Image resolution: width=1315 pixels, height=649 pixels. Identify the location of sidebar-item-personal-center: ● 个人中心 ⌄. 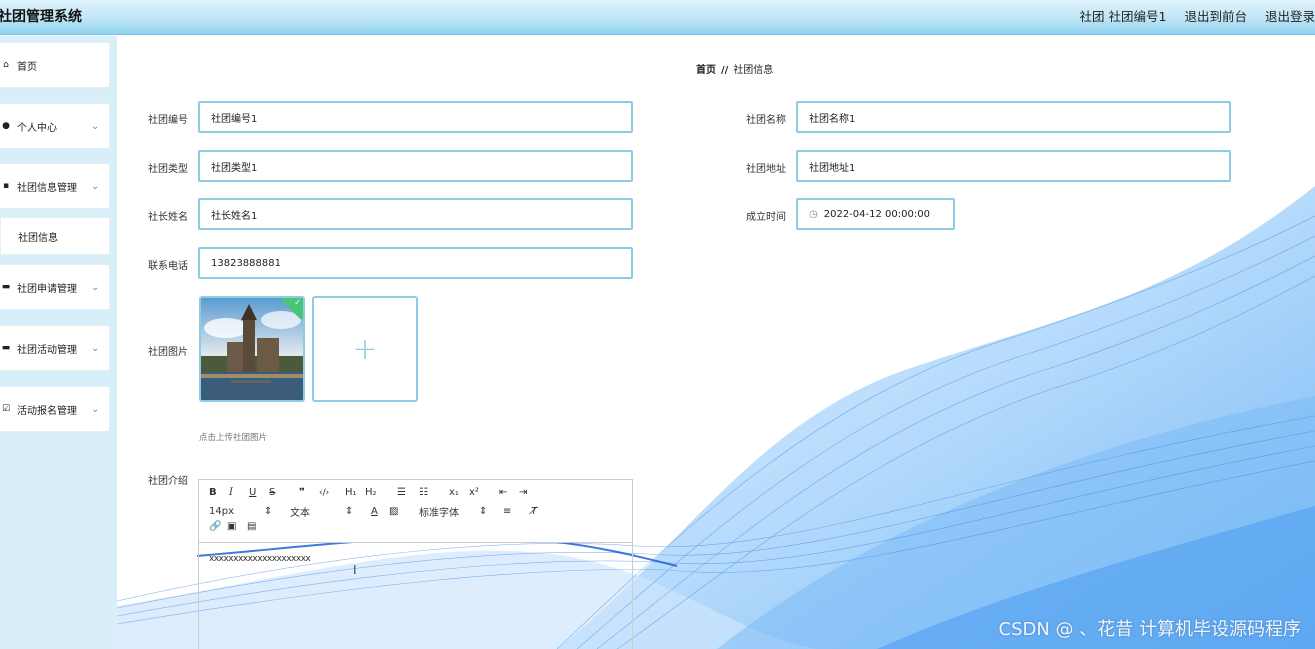
(55, 126).